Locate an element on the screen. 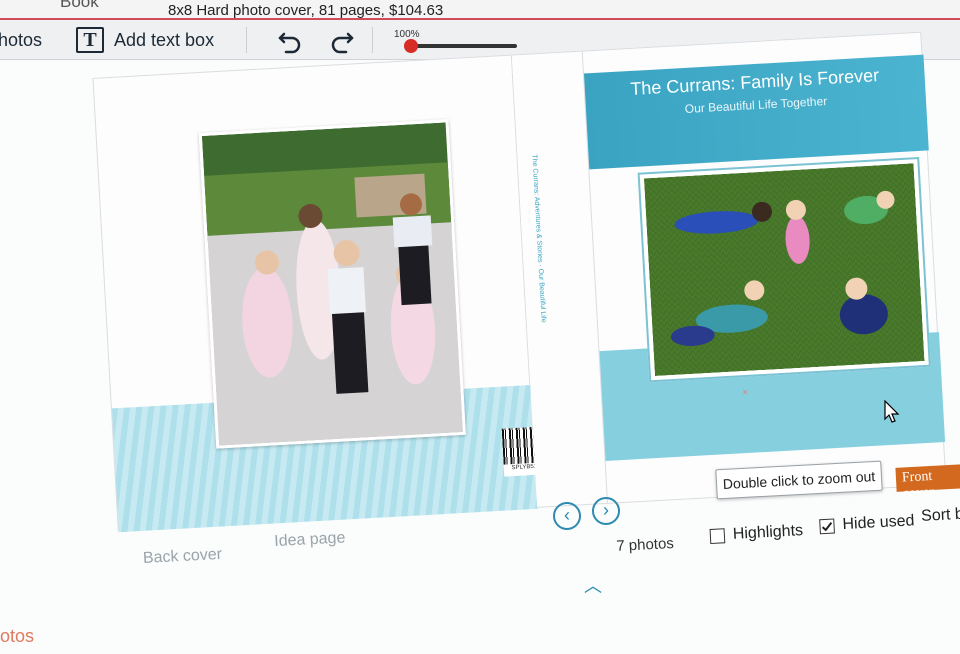 The image size is (960, 654). hide-used-checkbox-box is located at coordinates (827, 526).